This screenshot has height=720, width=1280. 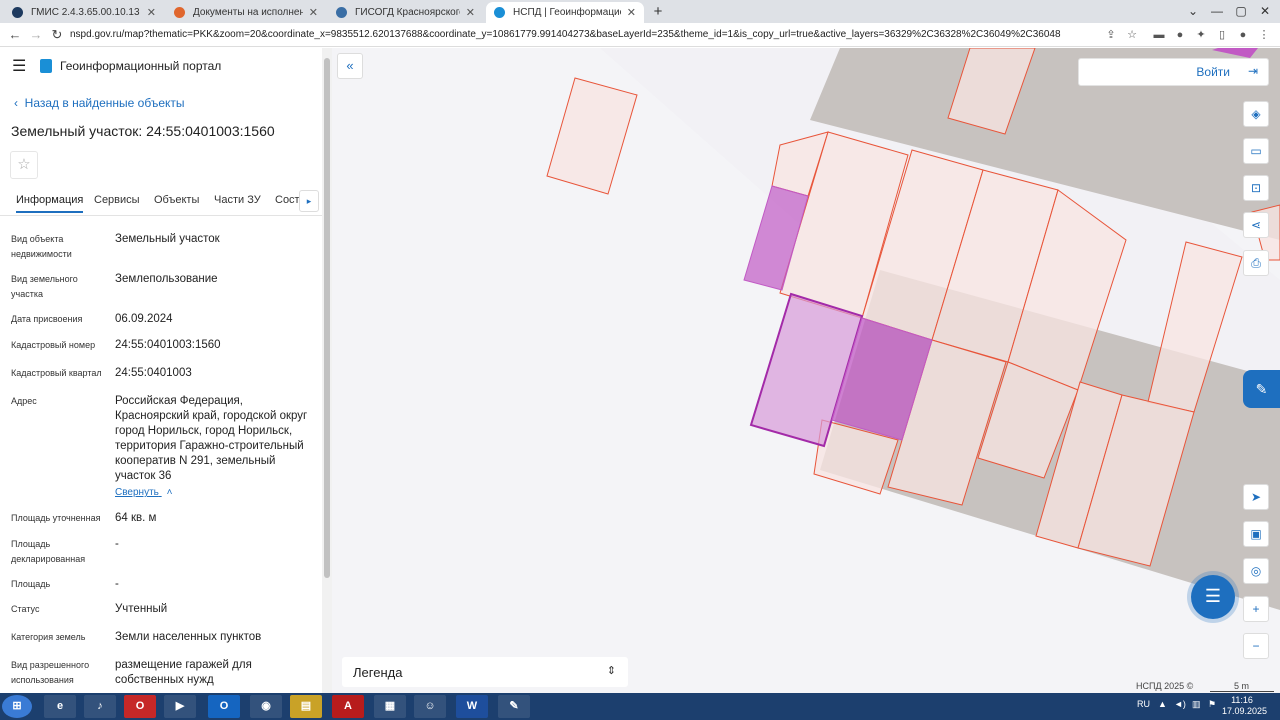 What do you see at coordinates (1241, 11) in the screenshot?
I see `maximize-icon: ▢` at bounding box center [1241, 11].